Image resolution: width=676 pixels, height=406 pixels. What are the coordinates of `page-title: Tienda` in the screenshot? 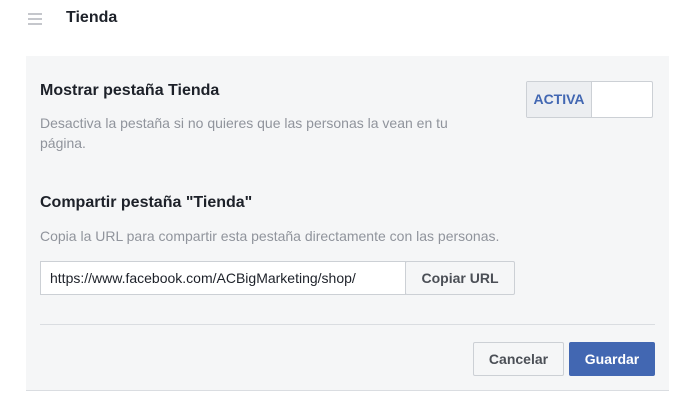 It's located at (92, 17).